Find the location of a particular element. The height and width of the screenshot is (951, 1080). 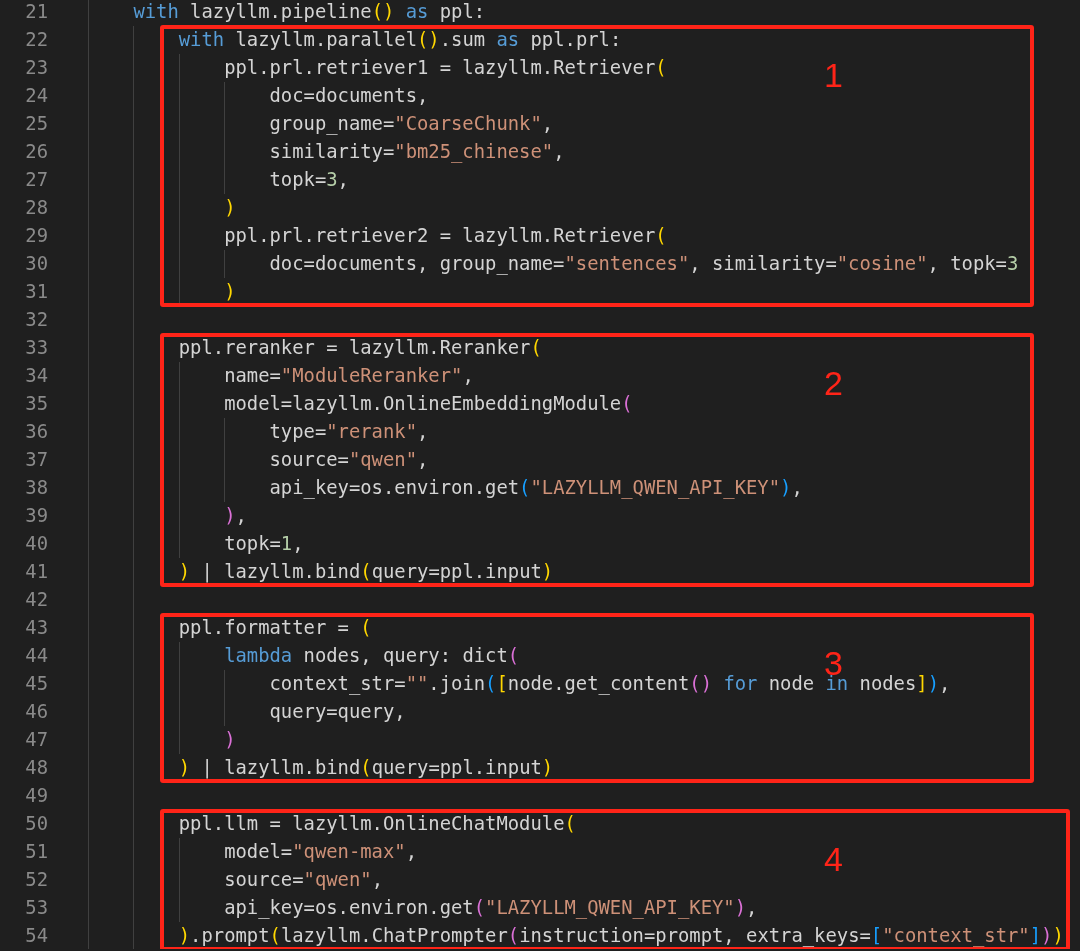

line-number: 28 is located at coordinates (36, 208).